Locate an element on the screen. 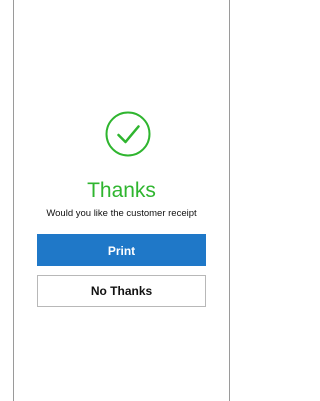 This screenshot has height=401, width=320. receipt-question: Would you like the customer receipt is located at coordinates (121, 213).